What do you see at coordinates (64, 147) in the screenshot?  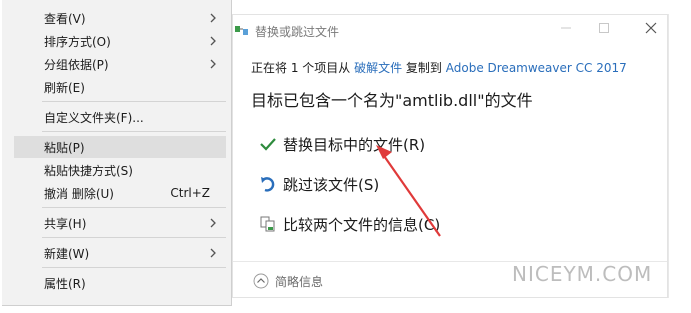 I see `menu-item-label: 粘贴(P)` at bounding box center [64, 147].